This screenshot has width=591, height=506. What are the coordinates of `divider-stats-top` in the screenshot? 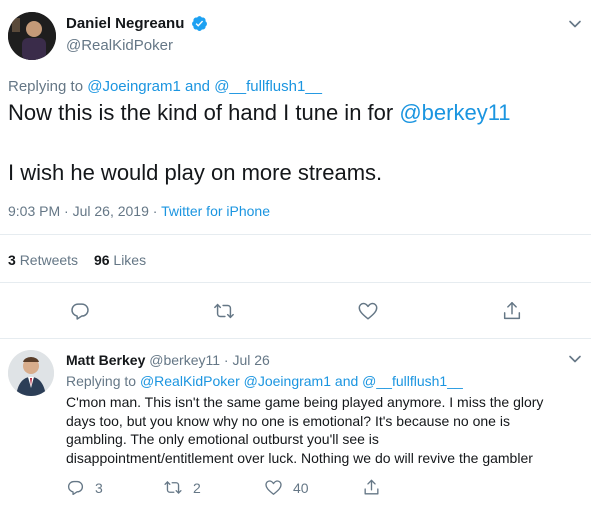 It's located at (295, 234).